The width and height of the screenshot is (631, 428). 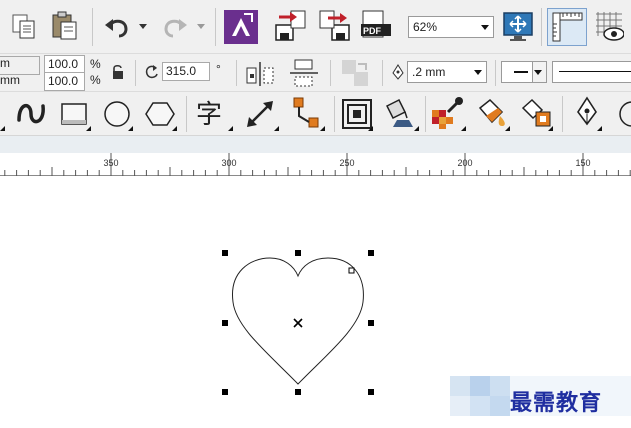 What do you see at coordinates (371, 253) in the screenshot?
I see `selection-handle-top-right` at bounding box center [371, 253].